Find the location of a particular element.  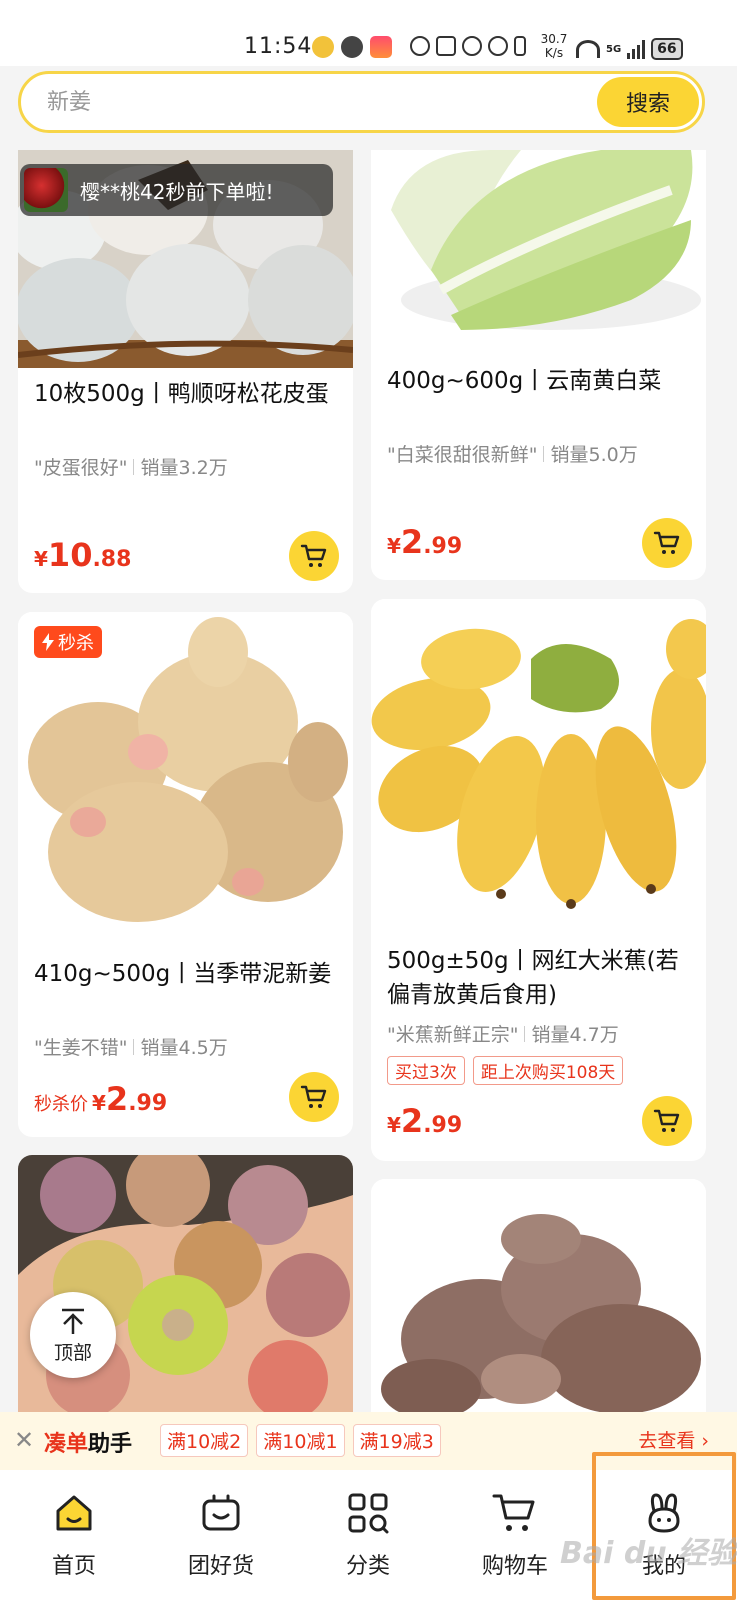

product-title: 410g~500g丨当季带泥新姜 is located at coordinates (183, 974).